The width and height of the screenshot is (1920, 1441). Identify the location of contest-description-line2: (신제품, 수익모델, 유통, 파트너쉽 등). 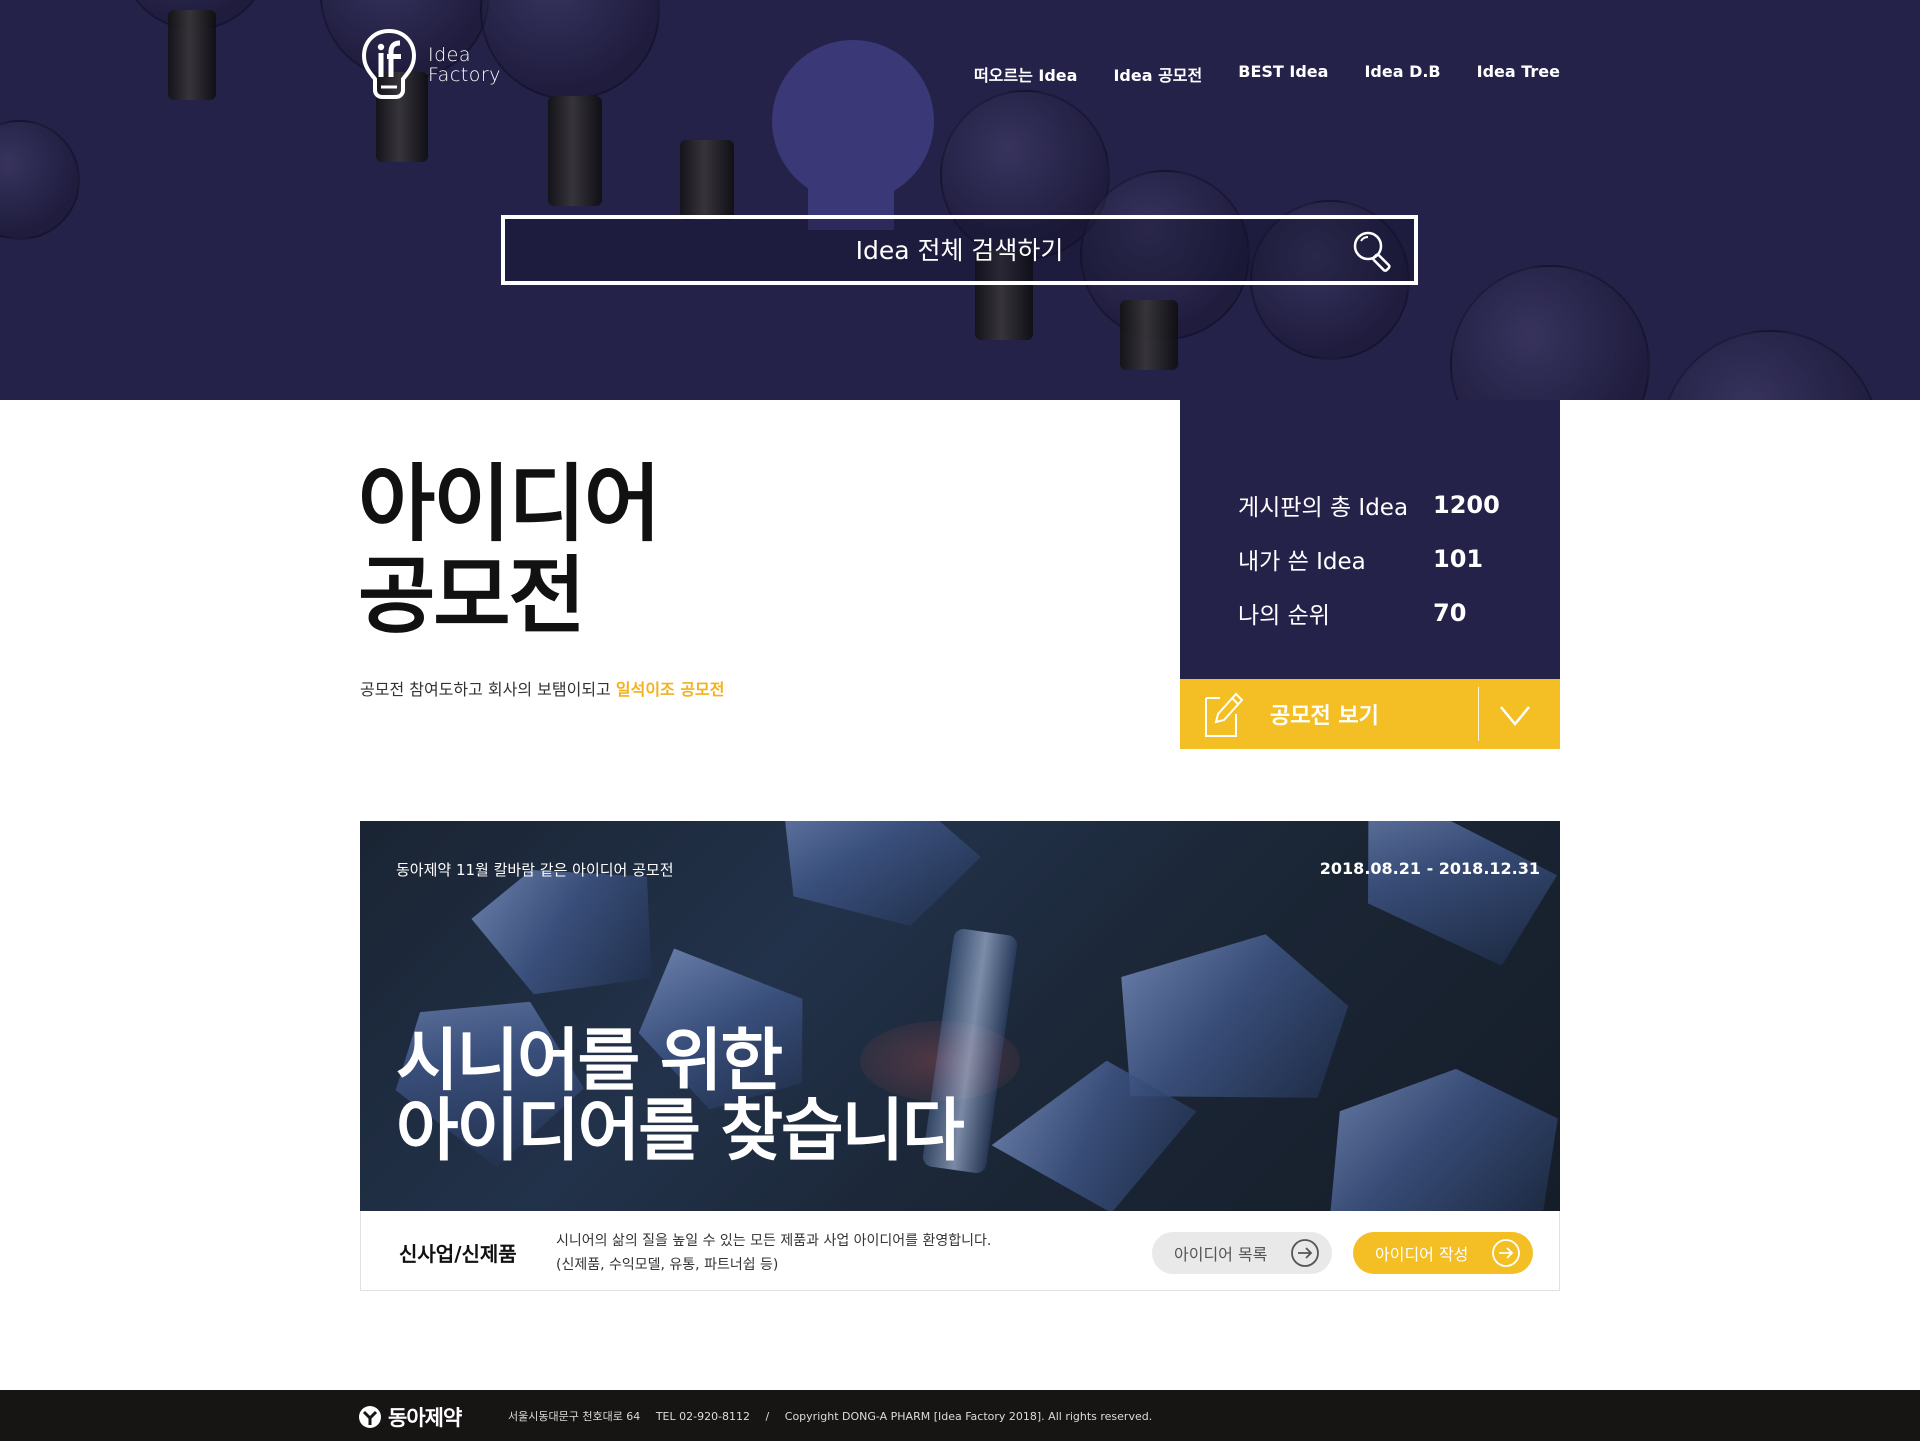
(667, 1265).